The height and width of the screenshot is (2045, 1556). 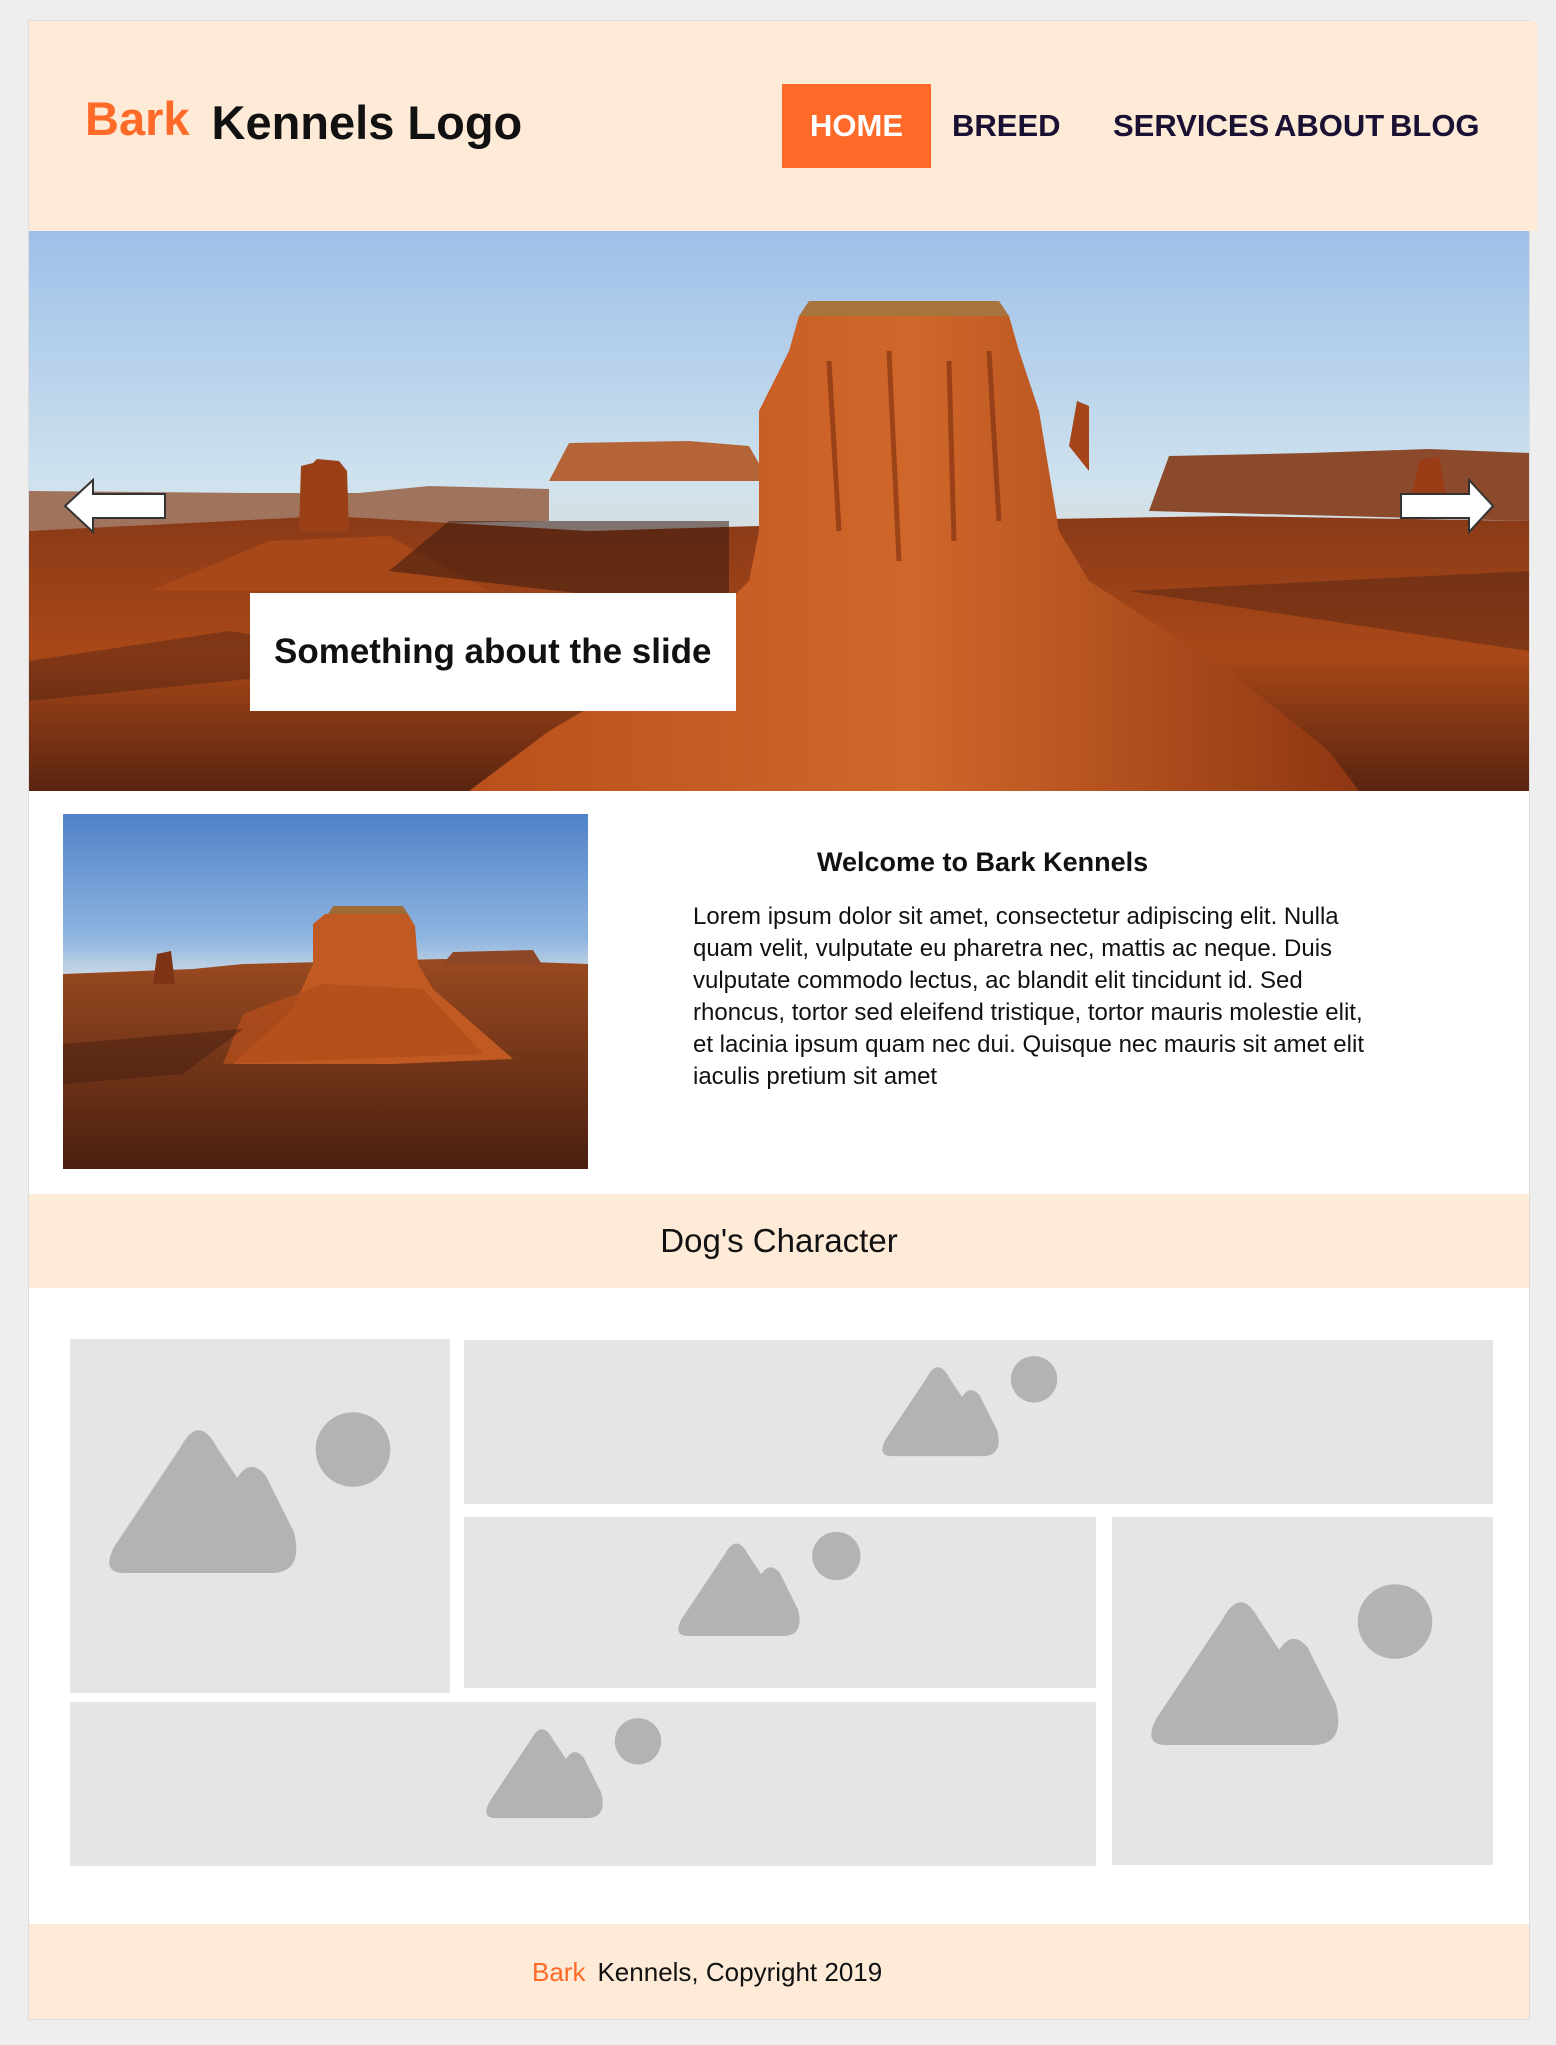 What do you see at coordinates (1191, 126) in the screenshot?
I see `nav-services: SERVICES` at bounding box center [1191, 126].